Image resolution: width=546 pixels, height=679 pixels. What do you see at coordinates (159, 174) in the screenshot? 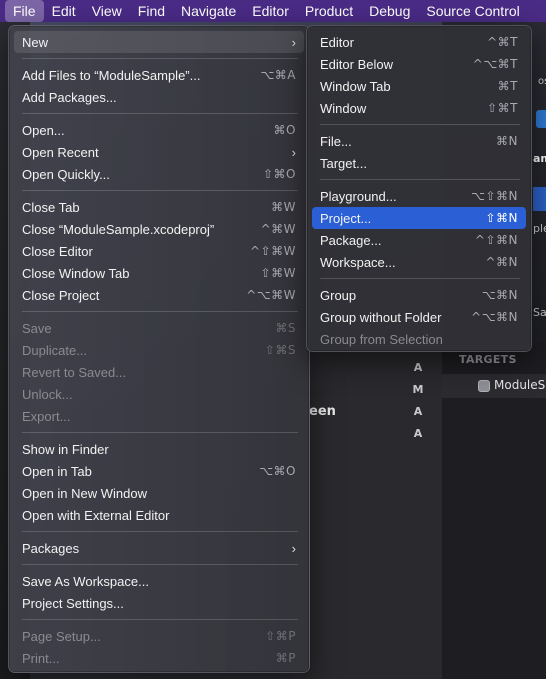
I see `menu-item-open-quickly: Open Quickly... ⇧⌘O` at bounding box center [159, 174].